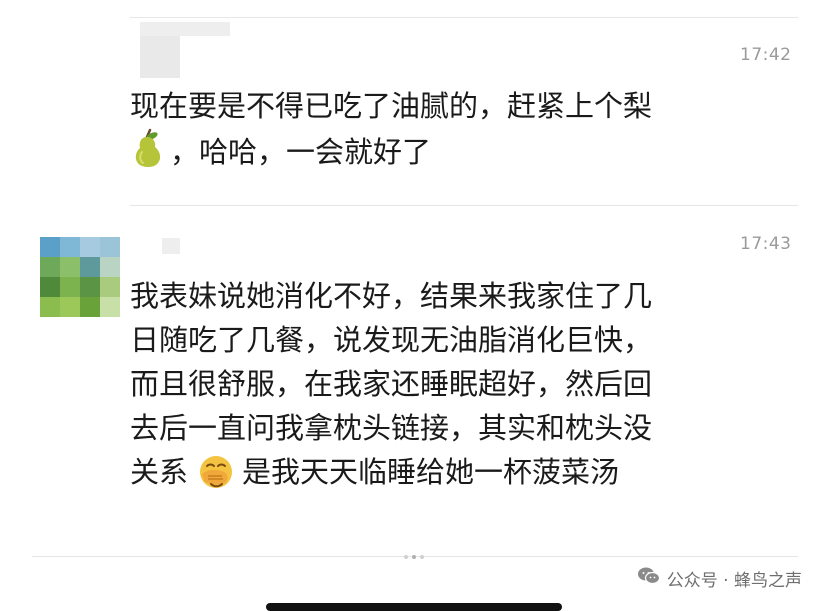 The width and height of the screenshot is (828, 611). I want to click on message-line: 日随吃了几餐，说发现无油脂消化巨快，, so click(391, 340).